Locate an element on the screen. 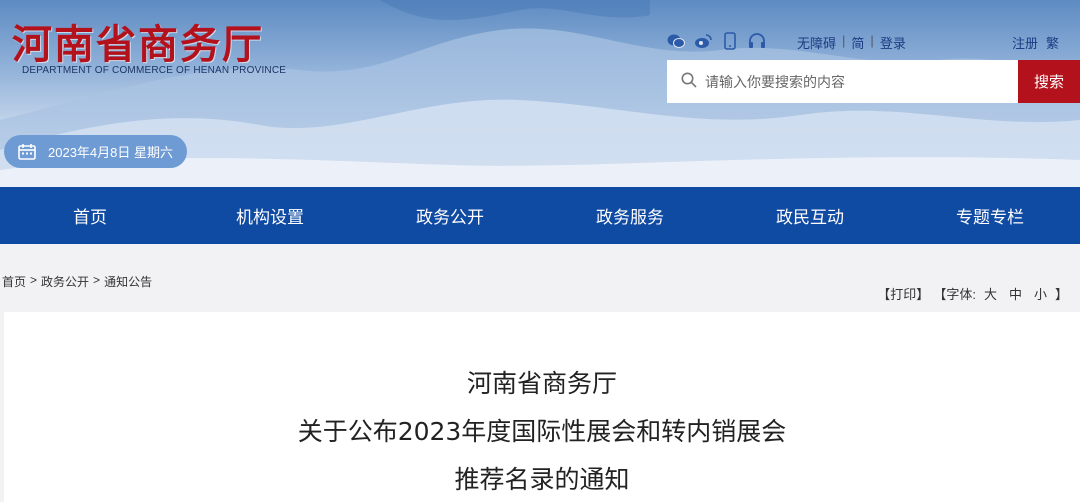 The image size is (1080, 502). search-icon is located at coordinates (689, 82).